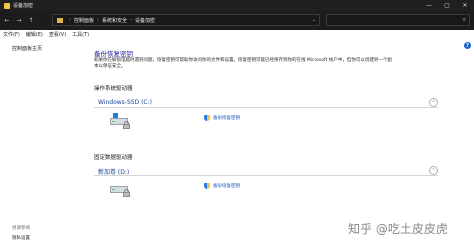 The width and height of the screenshot is (474, 249). What do you see at coordinates (19, 21) in the screenshot?
I see `forward-button: →` at bounding box center [19, 21].